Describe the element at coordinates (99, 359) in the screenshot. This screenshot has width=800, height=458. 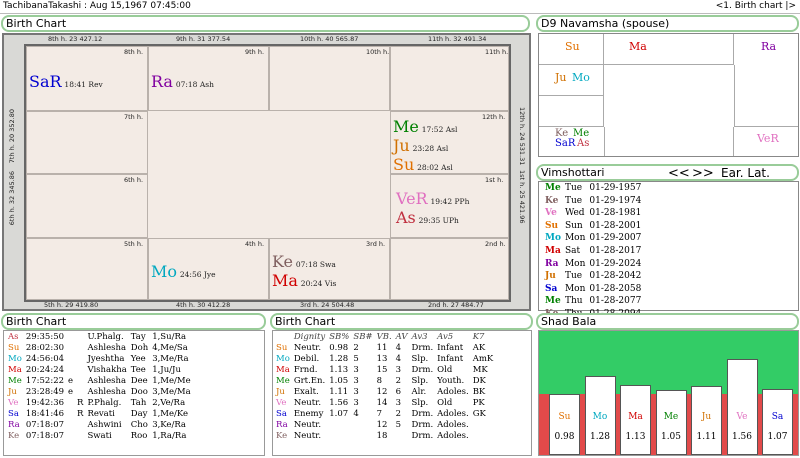
I see `position-row: Mo 24:56:04 Jyeshtha Yee 3,Me/Ra` at that location.